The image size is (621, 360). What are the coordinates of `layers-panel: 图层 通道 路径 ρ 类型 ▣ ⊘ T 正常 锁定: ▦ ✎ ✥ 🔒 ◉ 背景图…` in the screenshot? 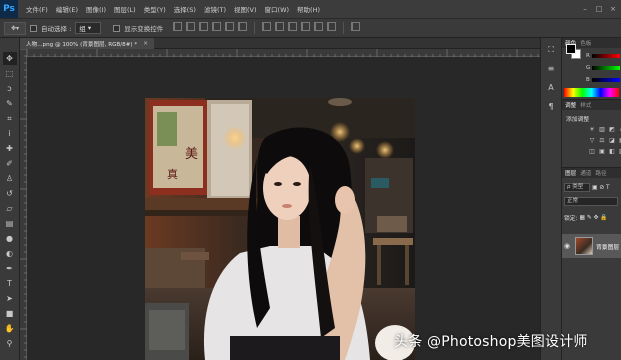 It's located at (591, 243).